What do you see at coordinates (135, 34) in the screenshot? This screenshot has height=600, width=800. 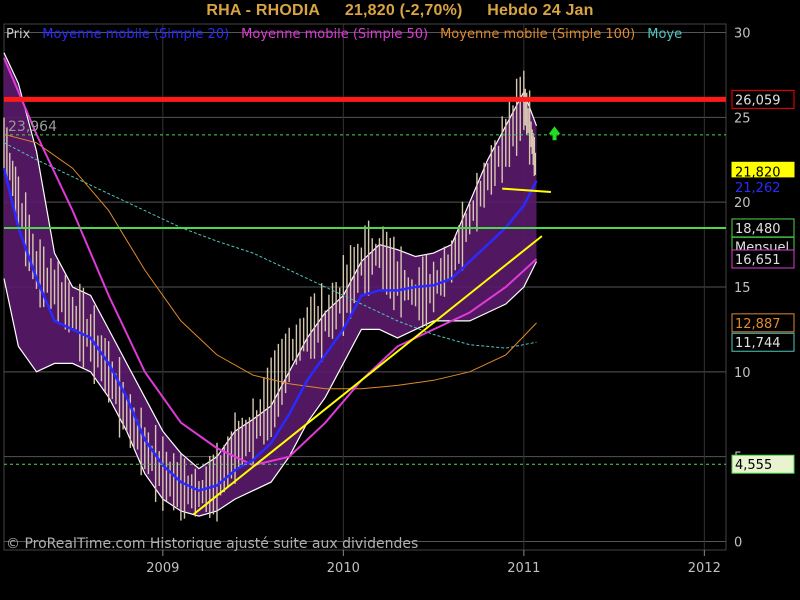 I see `legend-item: Moyenne mobile (Simple 20)` at bounding box center [135, 34].